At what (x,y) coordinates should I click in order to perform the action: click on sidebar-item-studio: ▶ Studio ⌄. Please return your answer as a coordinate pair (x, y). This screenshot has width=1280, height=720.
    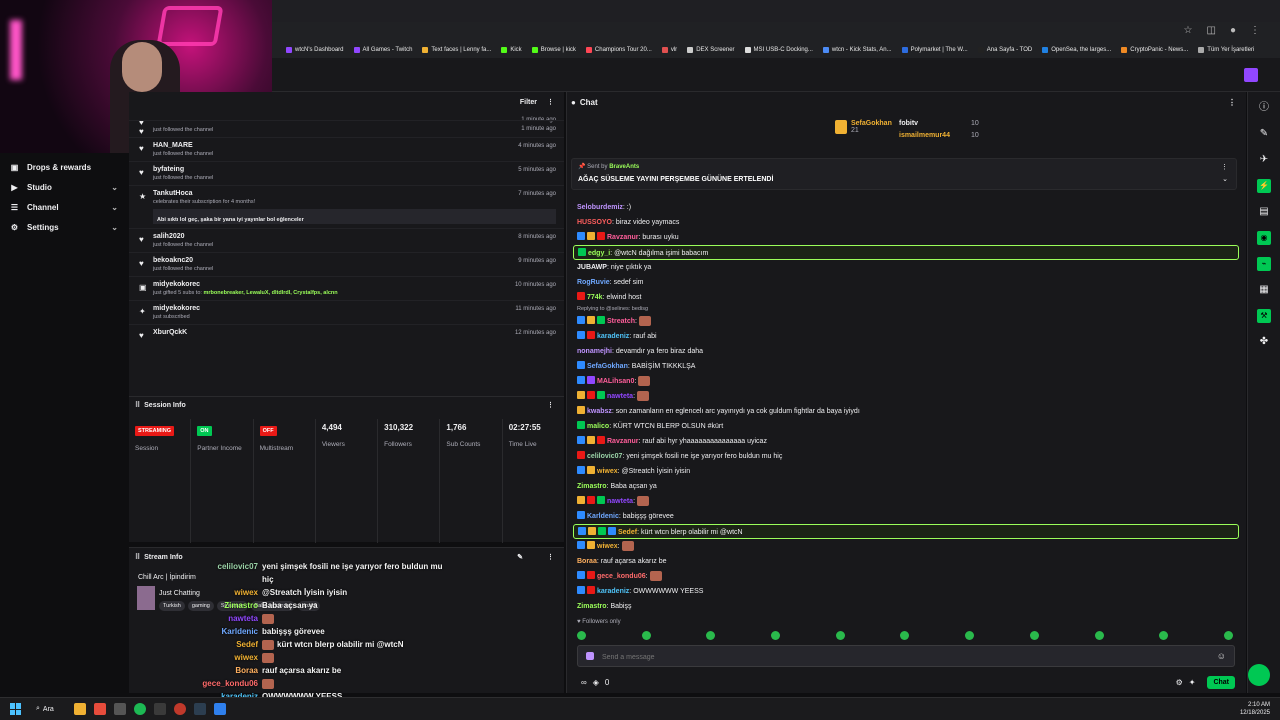
    Looking at the image, I should click on (64, 187).